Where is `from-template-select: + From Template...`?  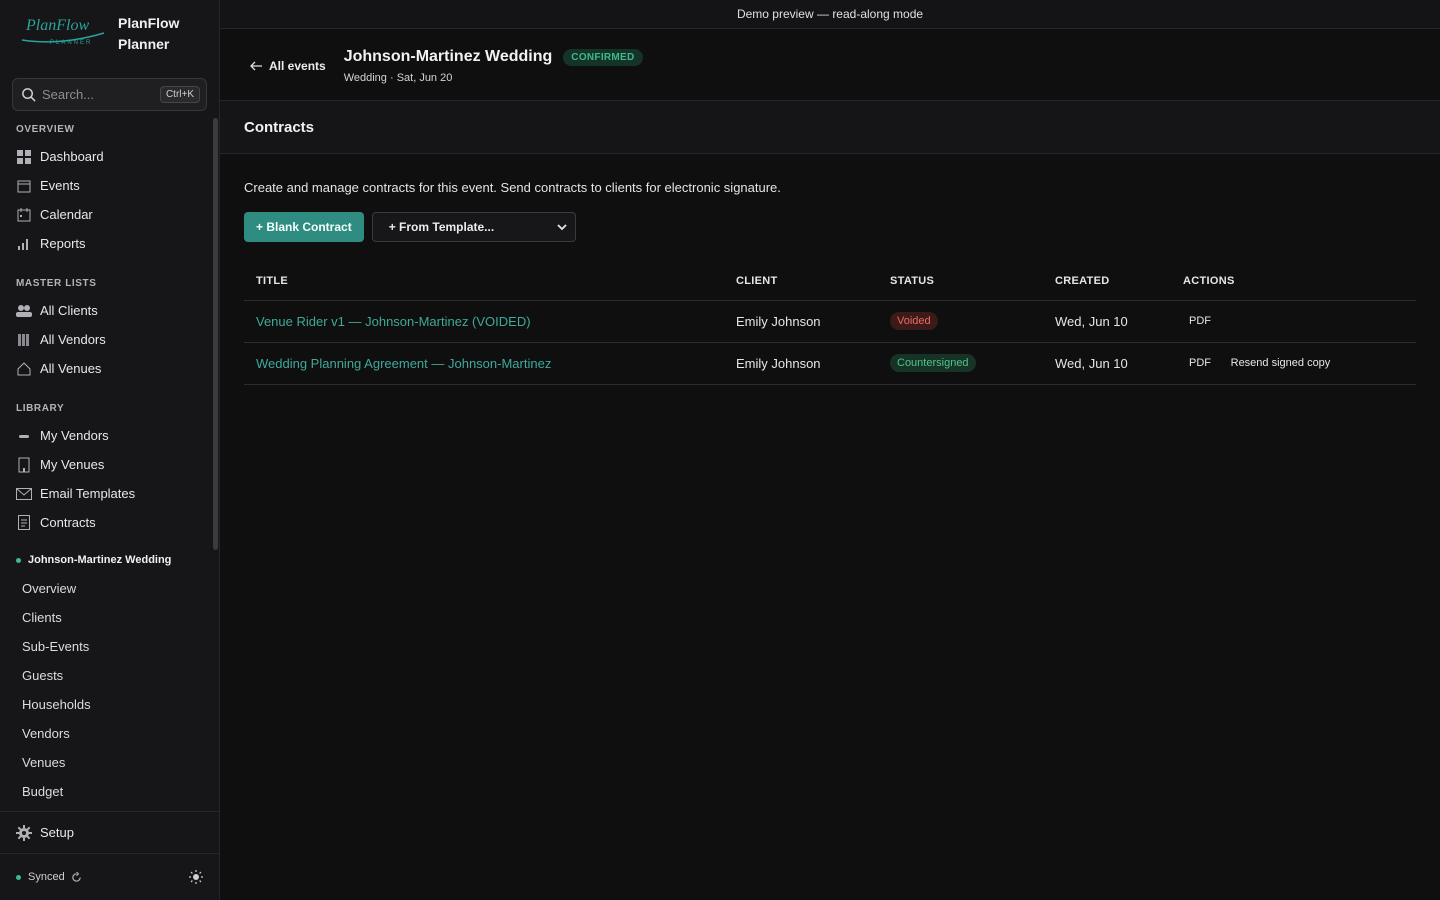
from-template-select: + From Template... is located at coordinates (473, 227).